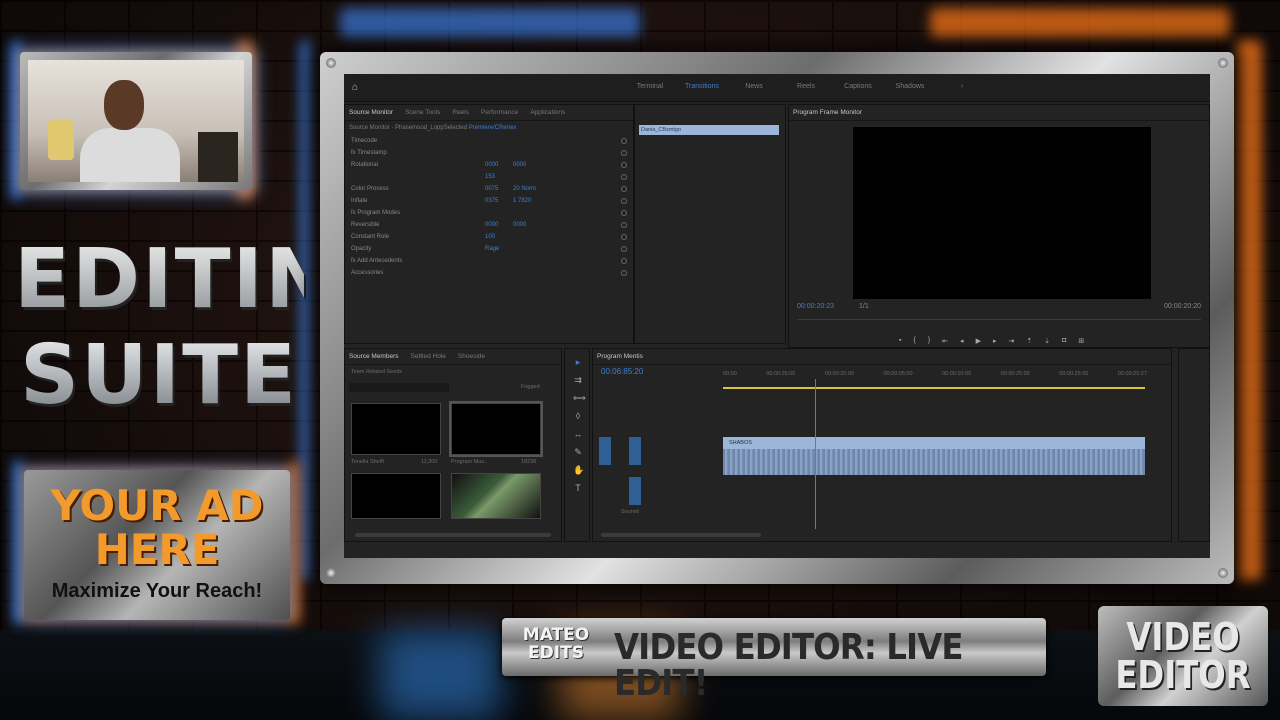 The width and height of the screenshot is (1280, 720). What do you see at coordinates (900, 341) in the screenshot?
I see `mark-in-icon: ▪` at bounding box center [900, 341].